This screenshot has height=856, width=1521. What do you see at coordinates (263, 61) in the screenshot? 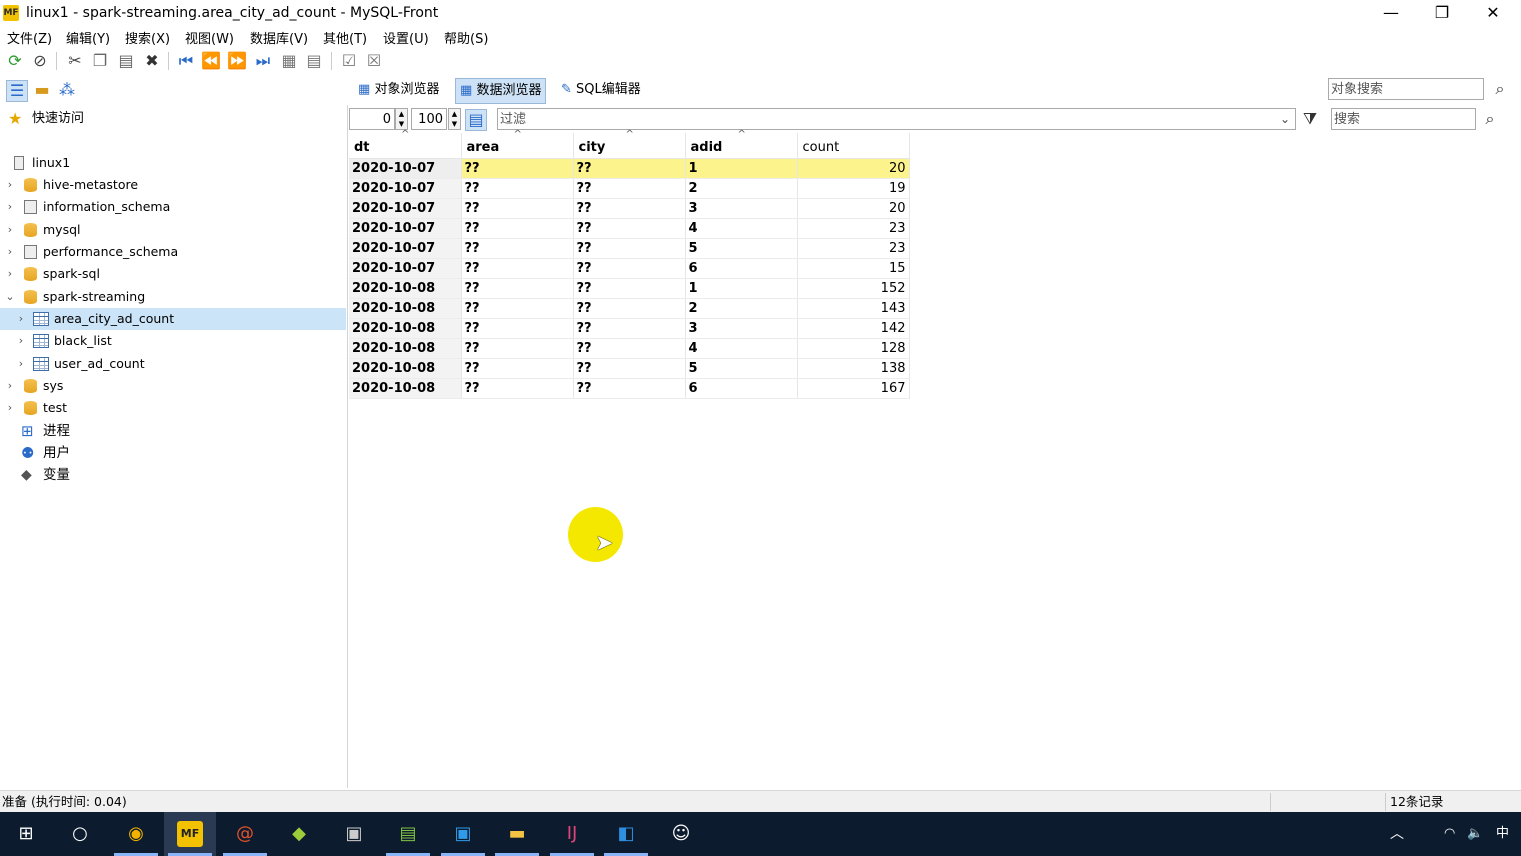
I see `last-record-icon: ⏭` at bounding box center [263, 61].